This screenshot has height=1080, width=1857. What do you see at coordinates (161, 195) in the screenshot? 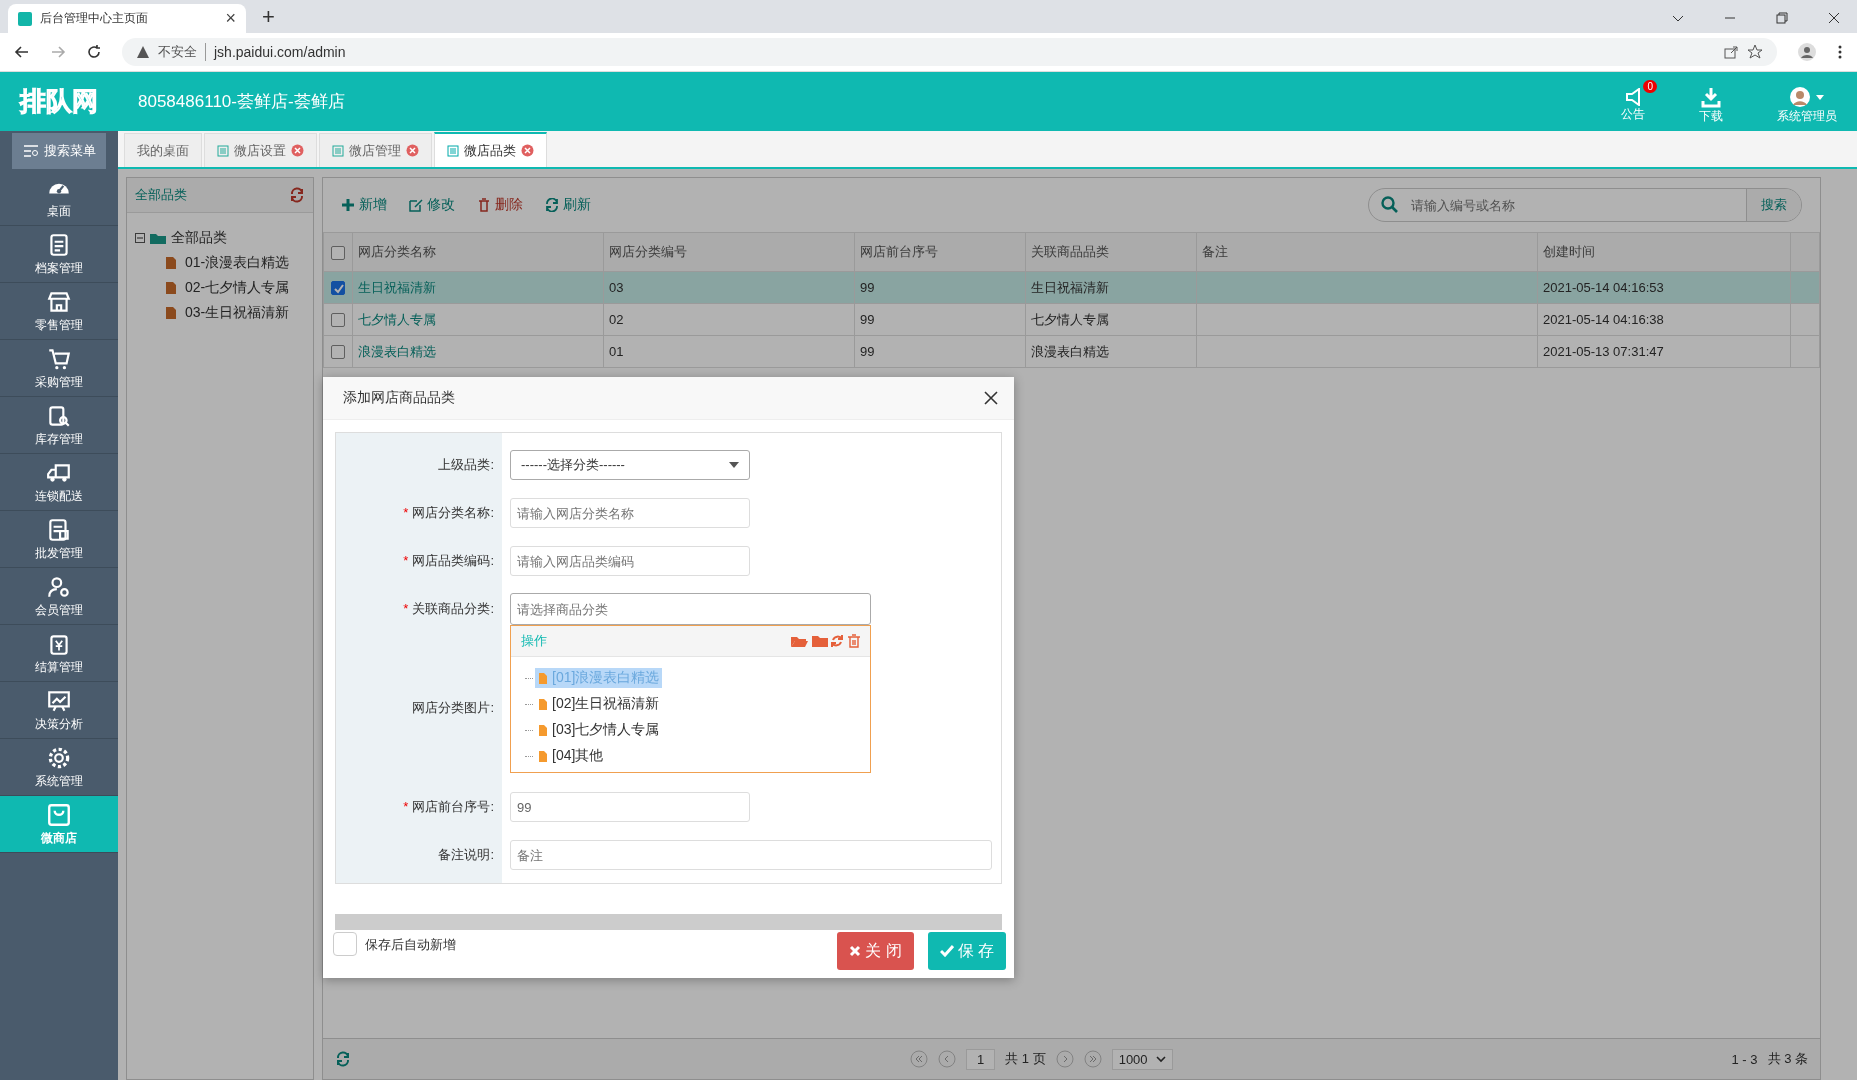
I see `tree-panel-title: 全部品类` at bounding box center [161, 195].